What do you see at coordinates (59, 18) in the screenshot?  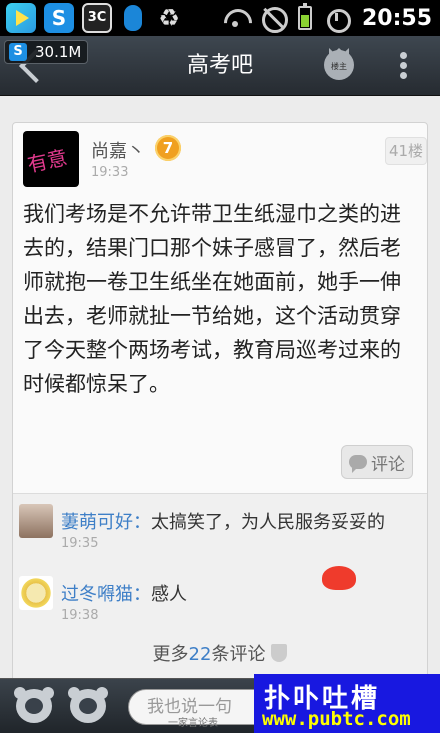 I see `360-security-icon: S` at bounding box center [59, 18].